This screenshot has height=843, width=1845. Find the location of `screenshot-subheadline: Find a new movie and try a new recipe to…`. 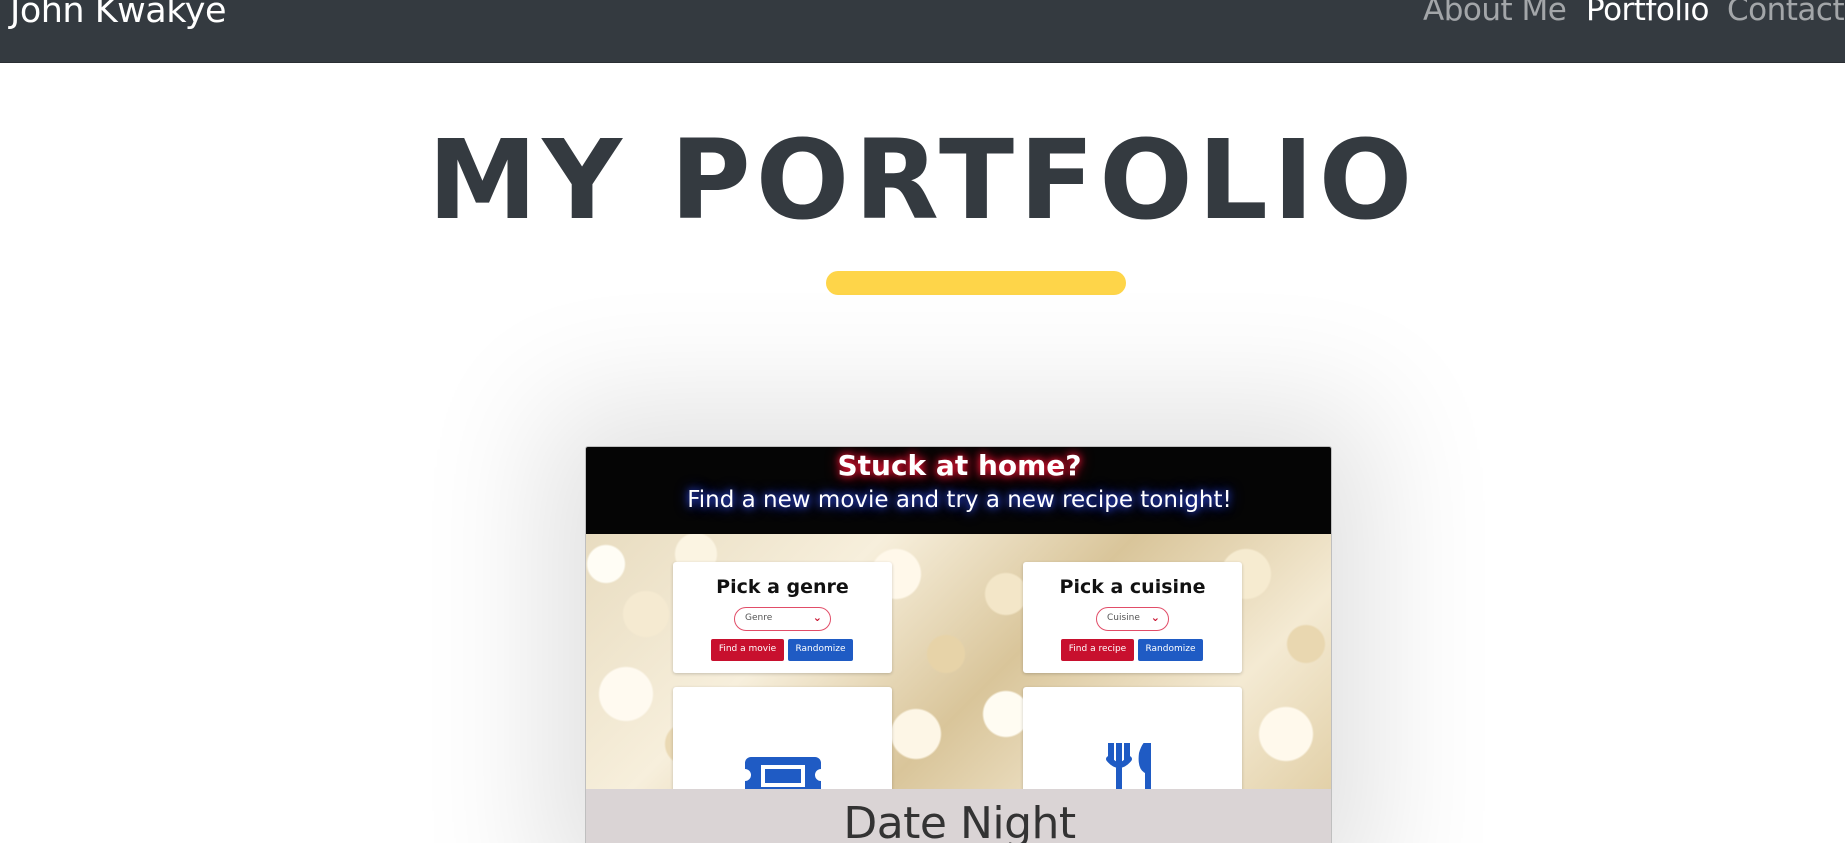

screenshot-subheadline: Find a new movie and try a new recipe to… is located at coordinates (959, 500).